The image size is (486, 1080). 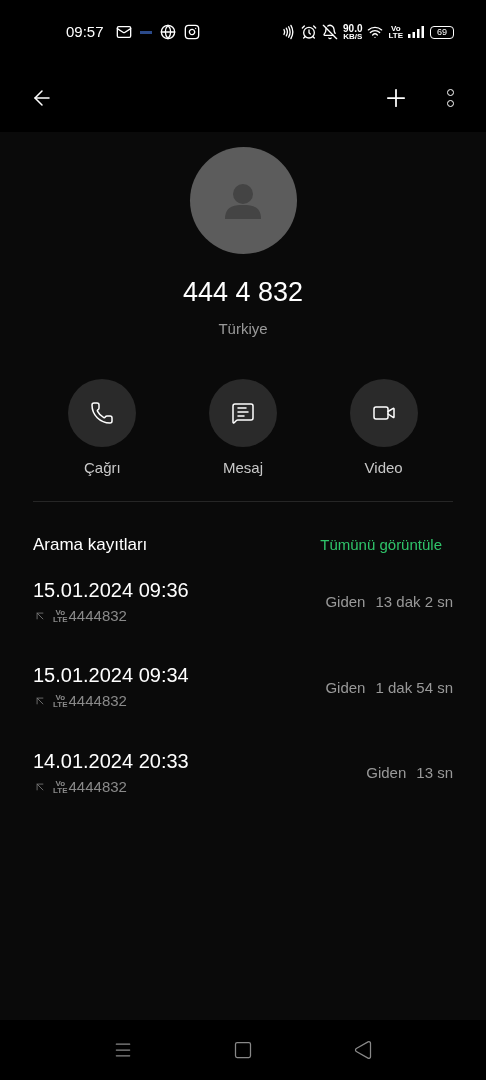 What do you see at coordinates (381, 544) in the screenshot?
I see `view-all-link: Tümünü görüntüle` at bounding box center [381, 544].